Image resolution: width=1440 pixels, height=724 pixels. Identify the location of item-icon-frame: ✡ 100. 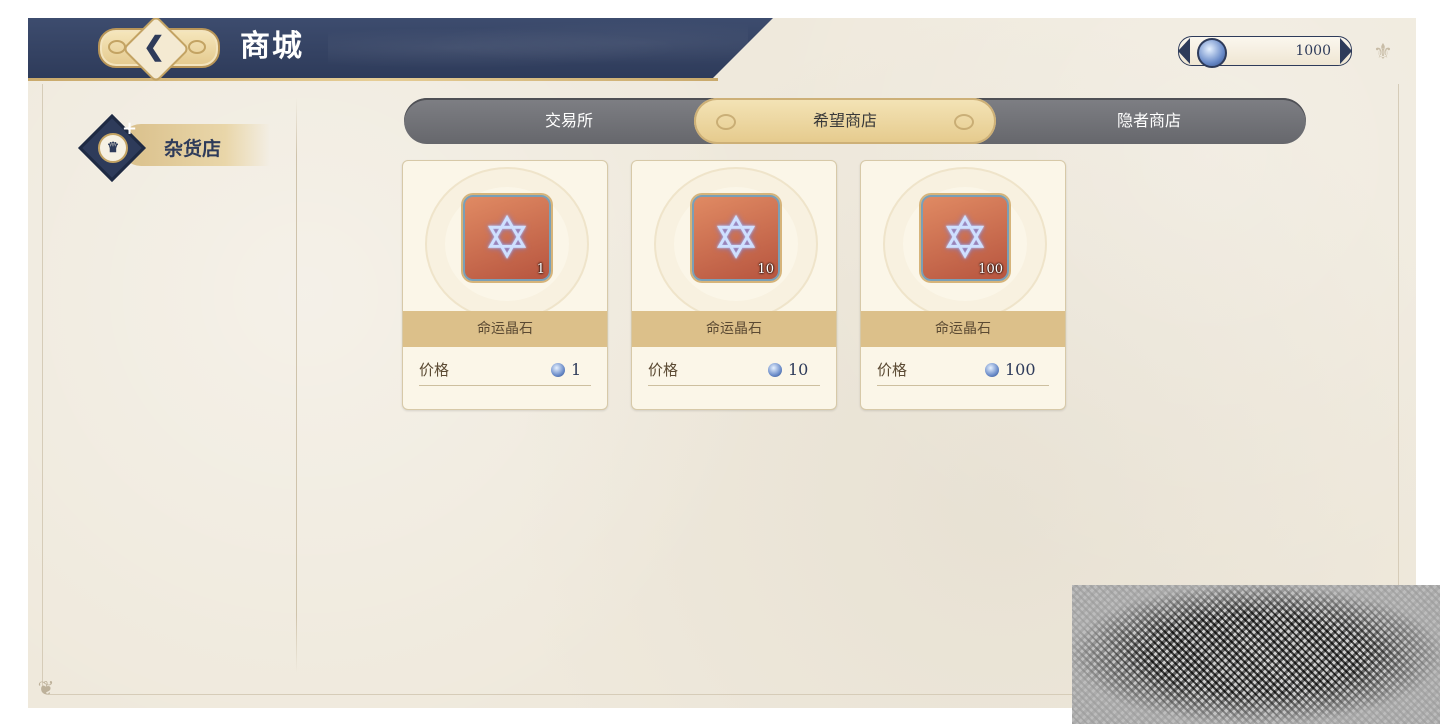
(965, 238).